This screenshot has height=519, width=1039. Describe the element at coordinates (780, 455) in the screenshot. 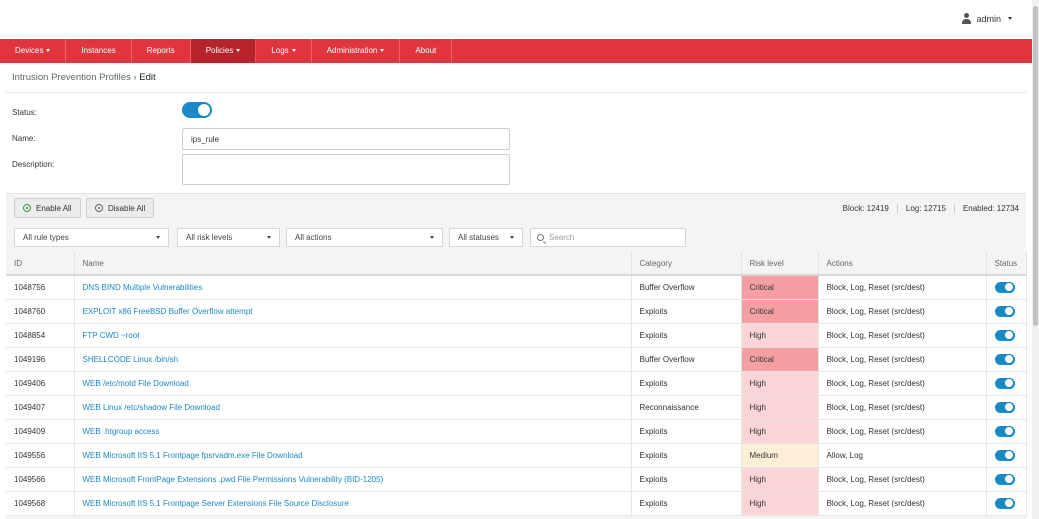

I see `rule-risk-level: Medium` at that location.